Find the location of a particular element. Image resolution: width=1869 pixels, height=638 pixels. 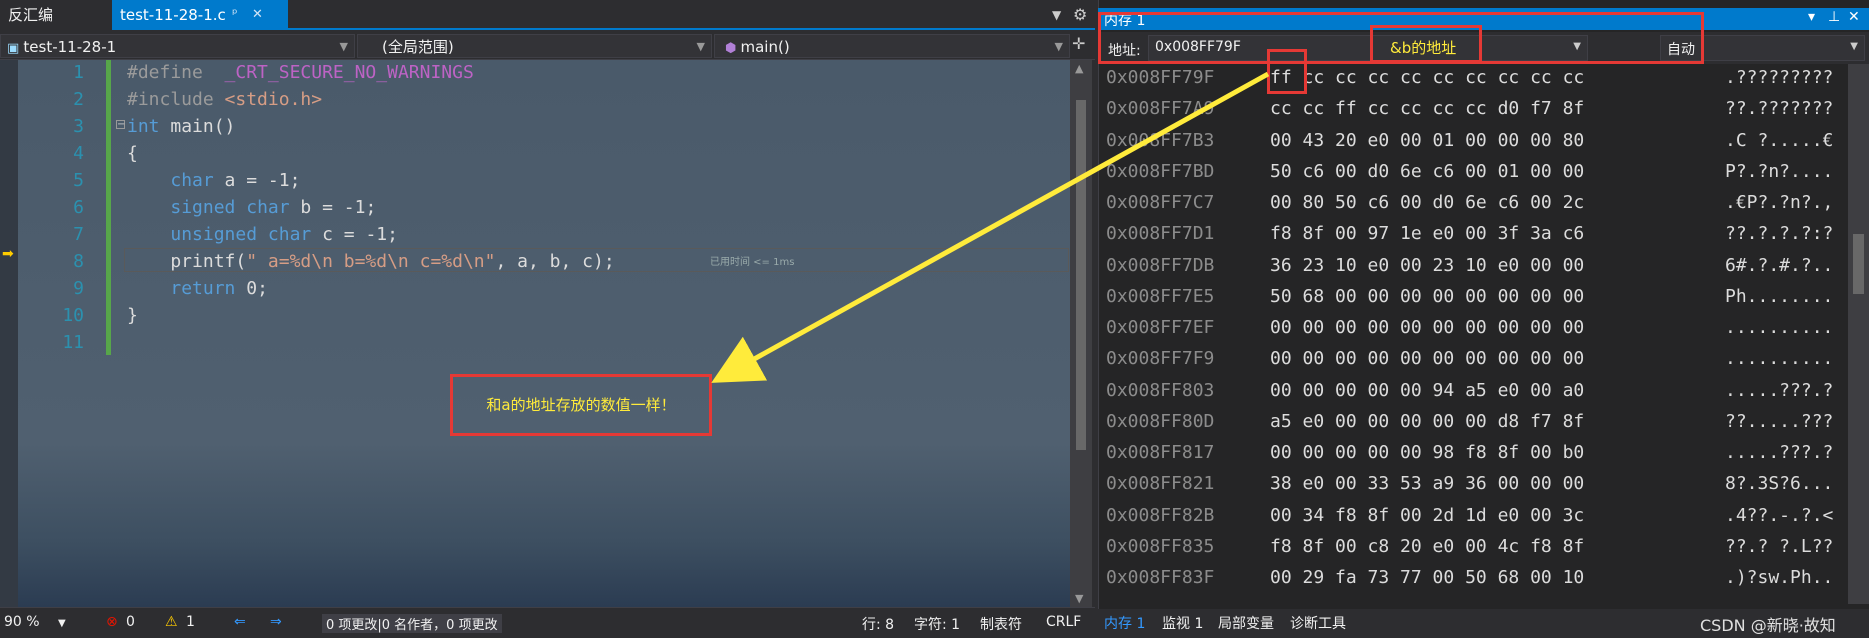

watermark: CSDN @新晓·故知 is located at coordinates (1768, 625).